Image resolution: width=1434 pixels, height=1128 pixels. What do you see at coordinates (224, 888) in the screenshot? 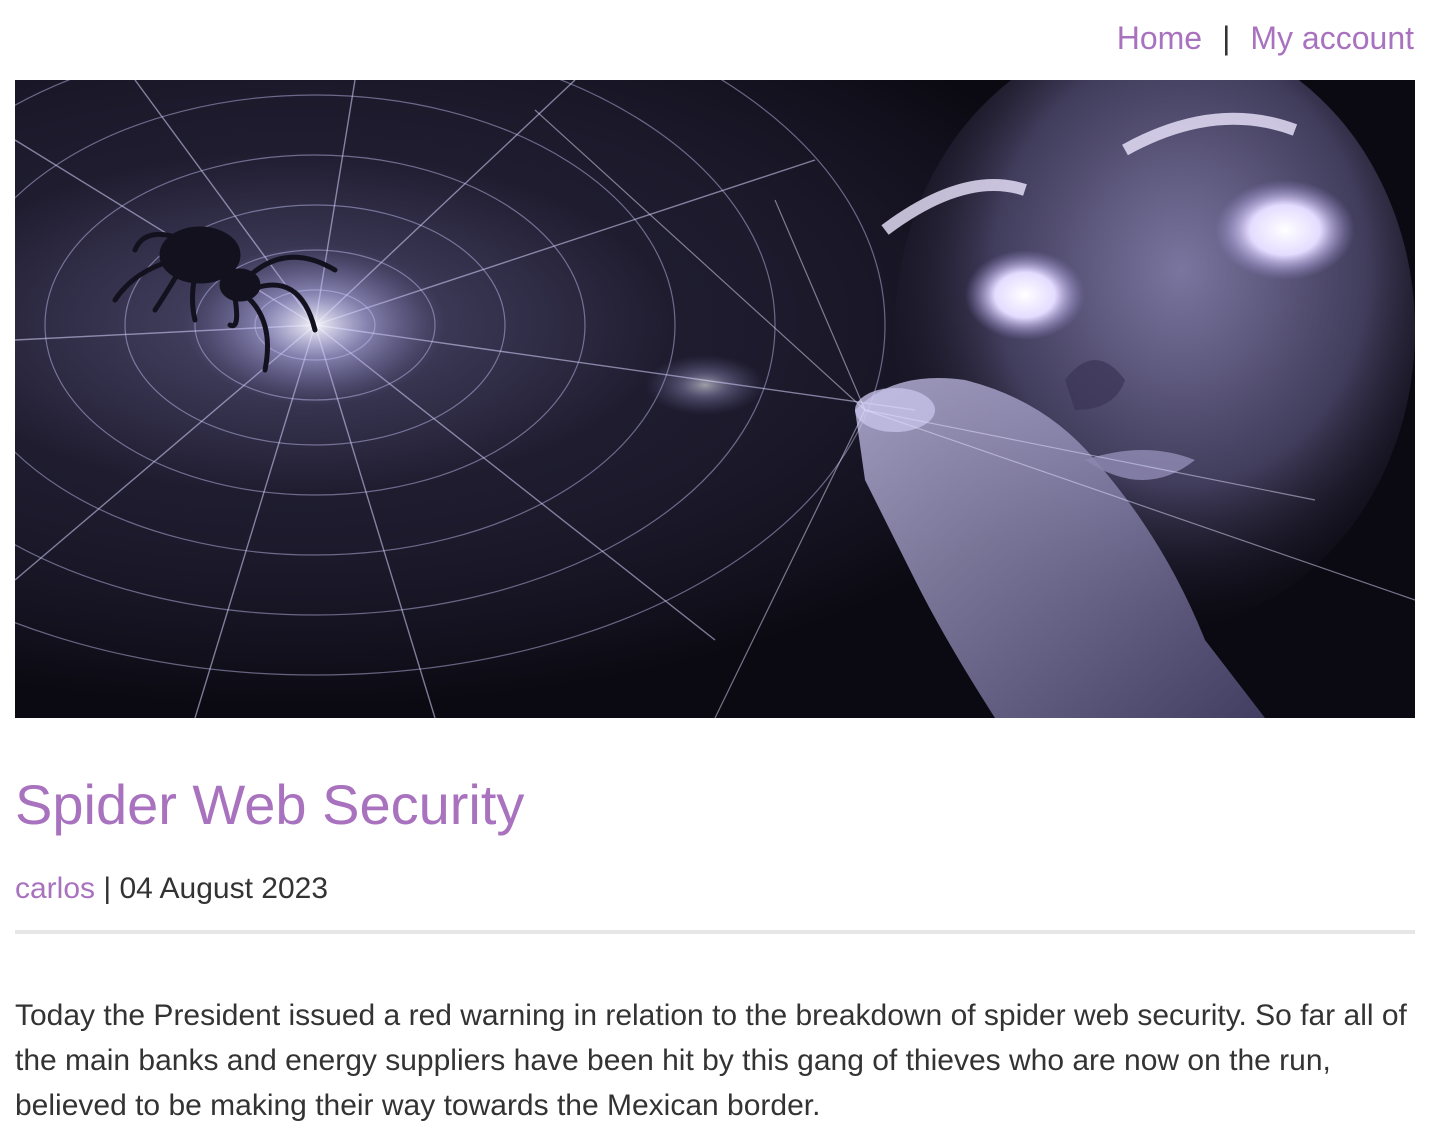
I see `post-date: 04 August 2023` at bounding box center [224, 888].